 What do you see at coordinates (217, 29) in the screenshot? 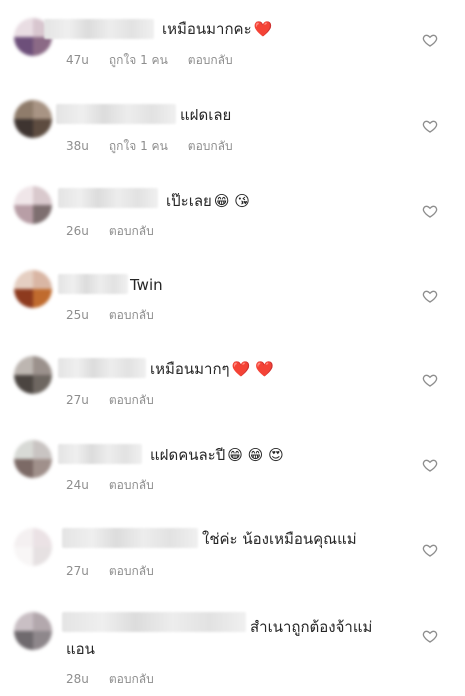
I see `comment-text: เหมือนมากคะ ❤️` at bounding box center [217, 29].